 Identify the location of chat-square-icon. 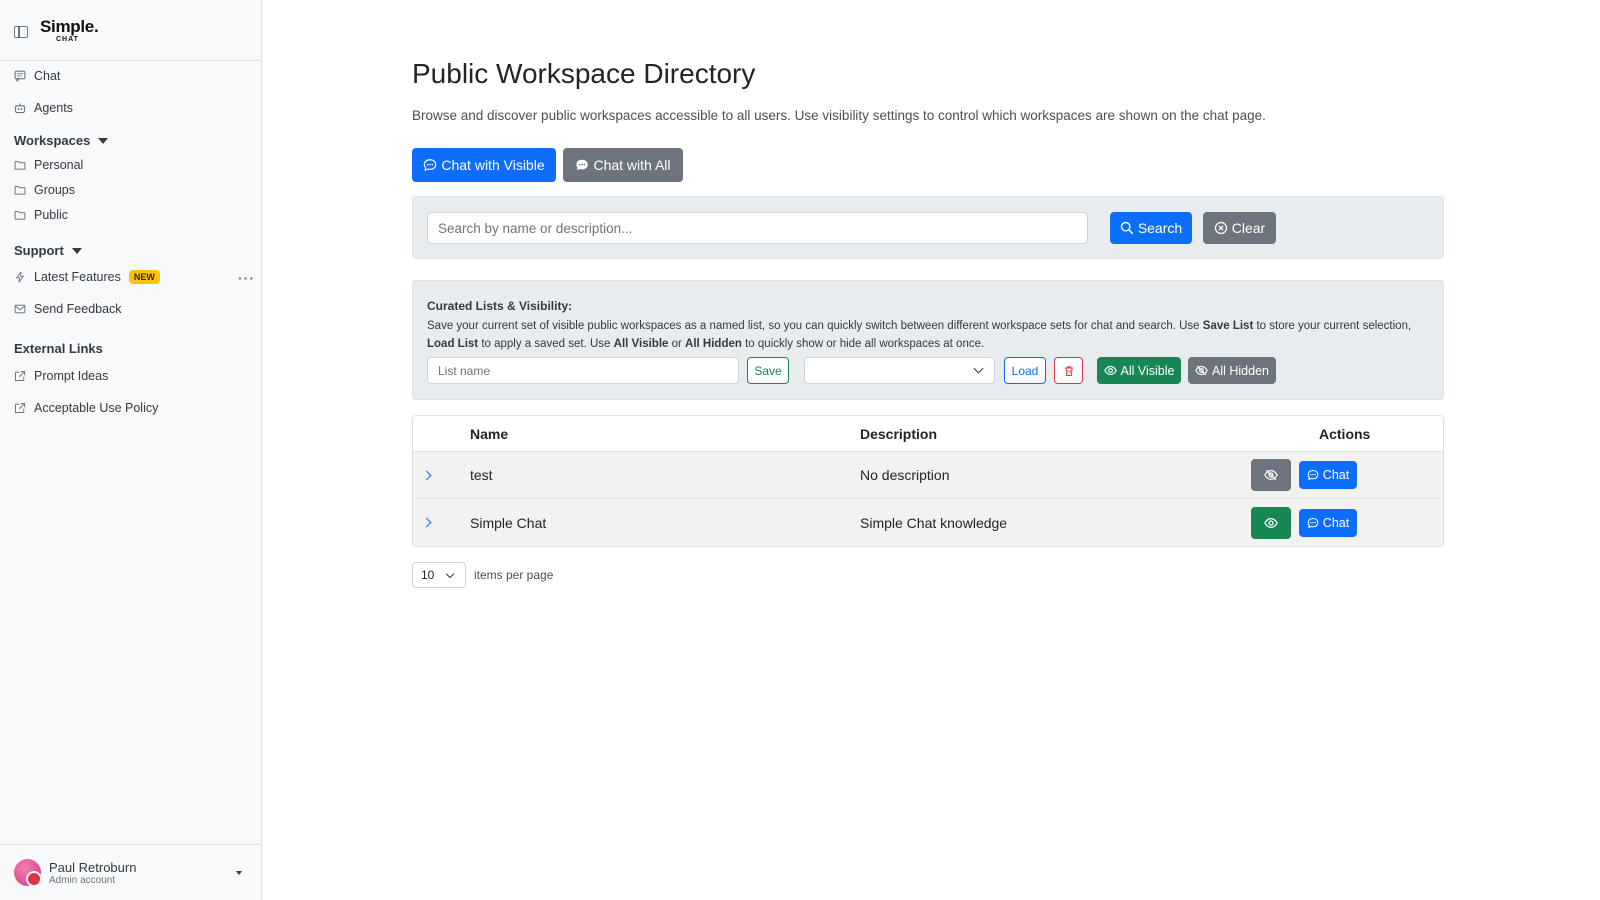
(20, 76).